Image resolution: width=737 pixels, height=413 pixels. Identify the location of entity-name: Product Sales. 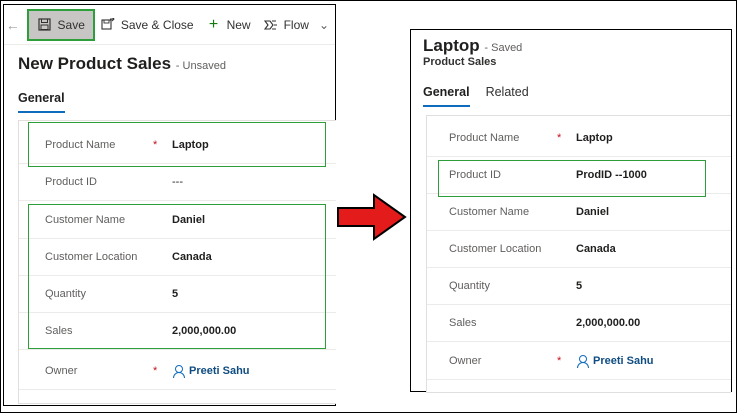
(460, 62).